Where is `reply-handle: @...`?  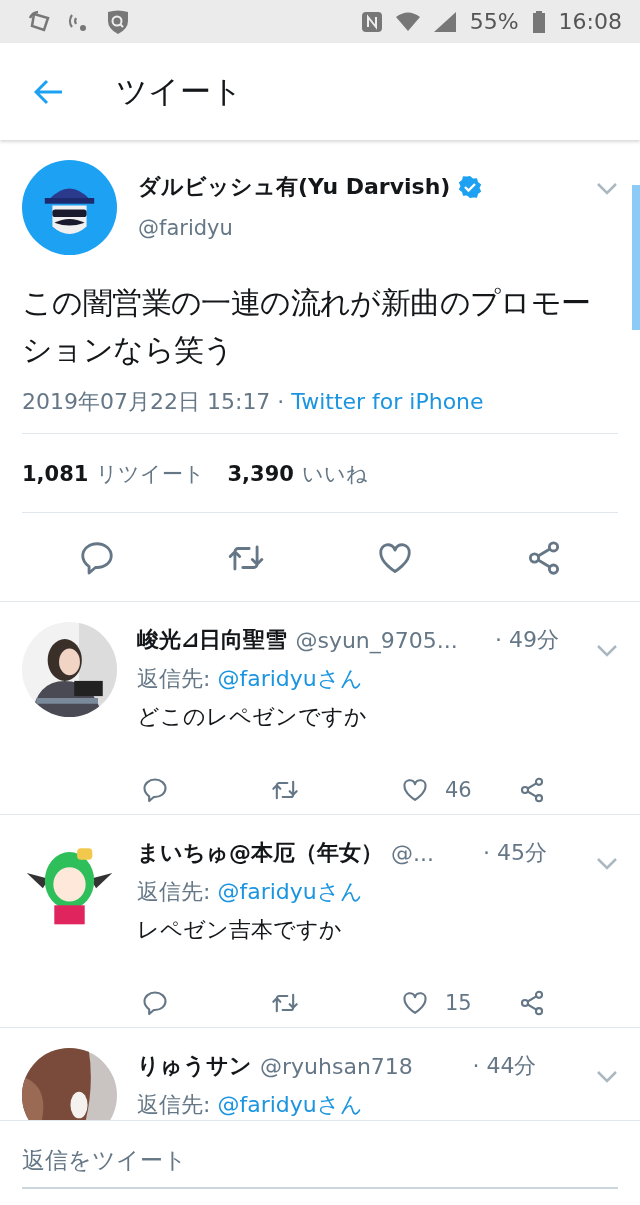
reply-handle: @... is located at coordinates (412, 853).